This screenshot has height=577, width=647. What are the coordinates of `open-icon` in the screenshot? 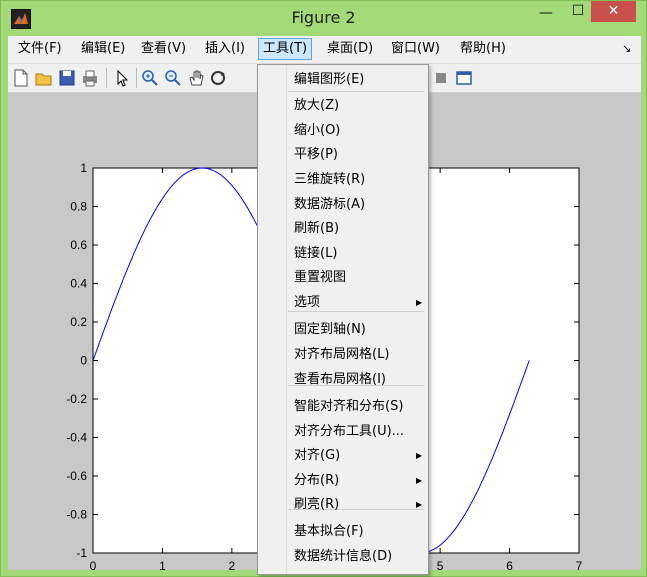 It's located at (44, 78).